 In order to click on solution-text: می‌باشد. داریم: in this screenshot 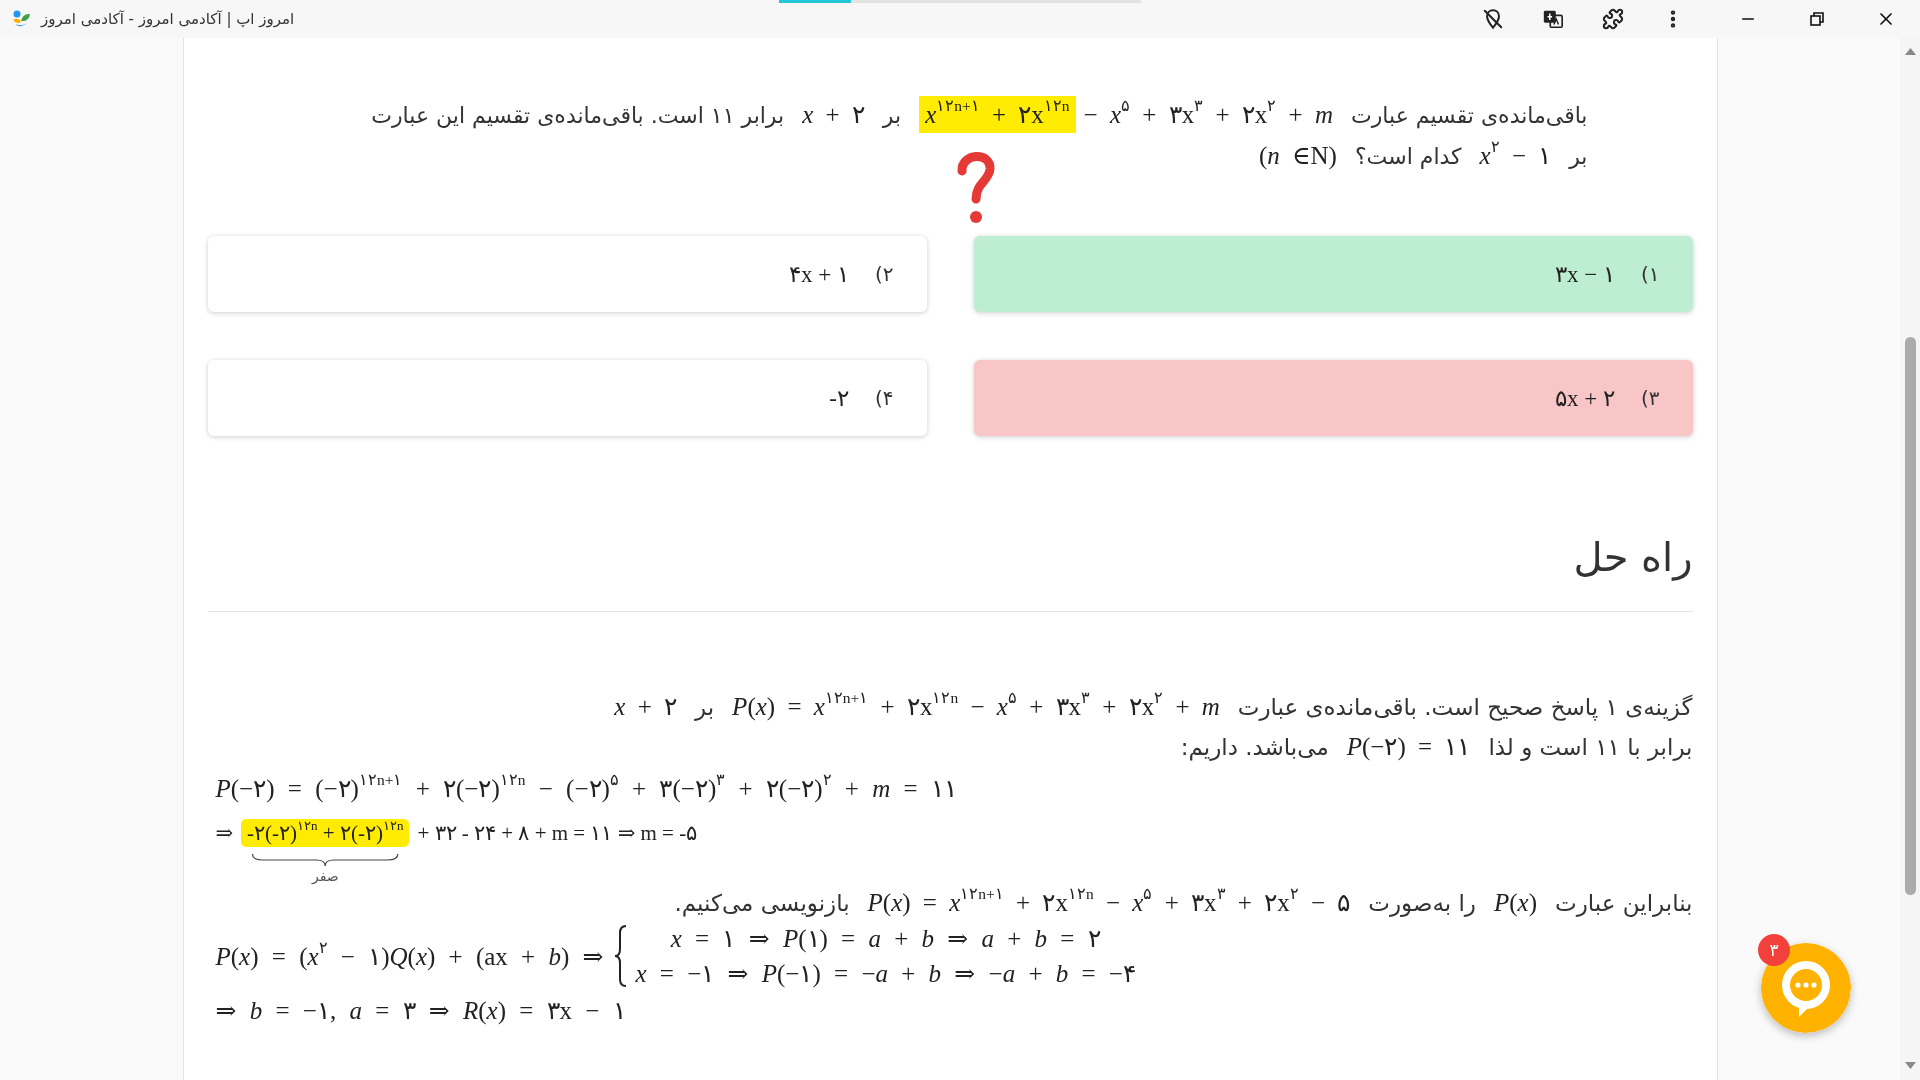, I will do `click(1254, 747)`.